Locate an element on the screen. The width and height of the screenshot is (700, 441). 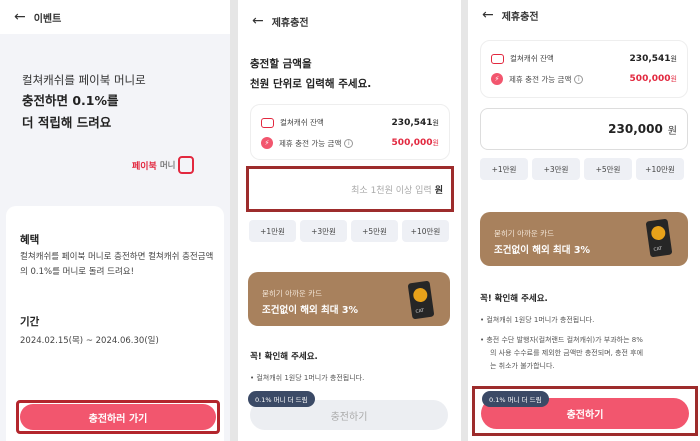
wallet-icon is located at coordinates (186, 165).